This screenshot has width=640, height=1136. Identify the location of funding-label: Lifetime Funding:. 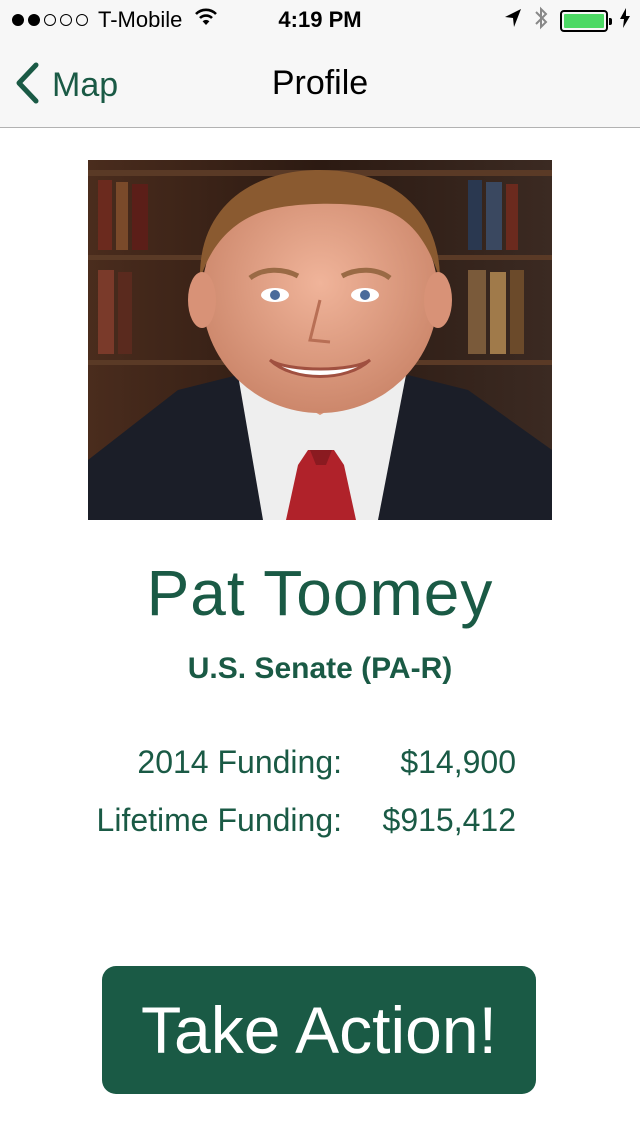
(219, 820).